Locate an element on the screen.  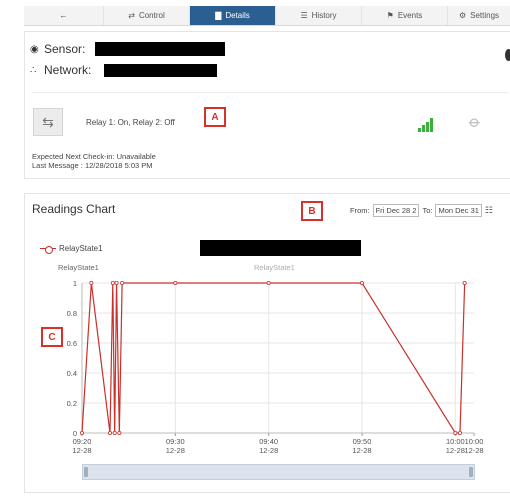
y-tick-label: 0.2 is located at coordinates (72, 403).